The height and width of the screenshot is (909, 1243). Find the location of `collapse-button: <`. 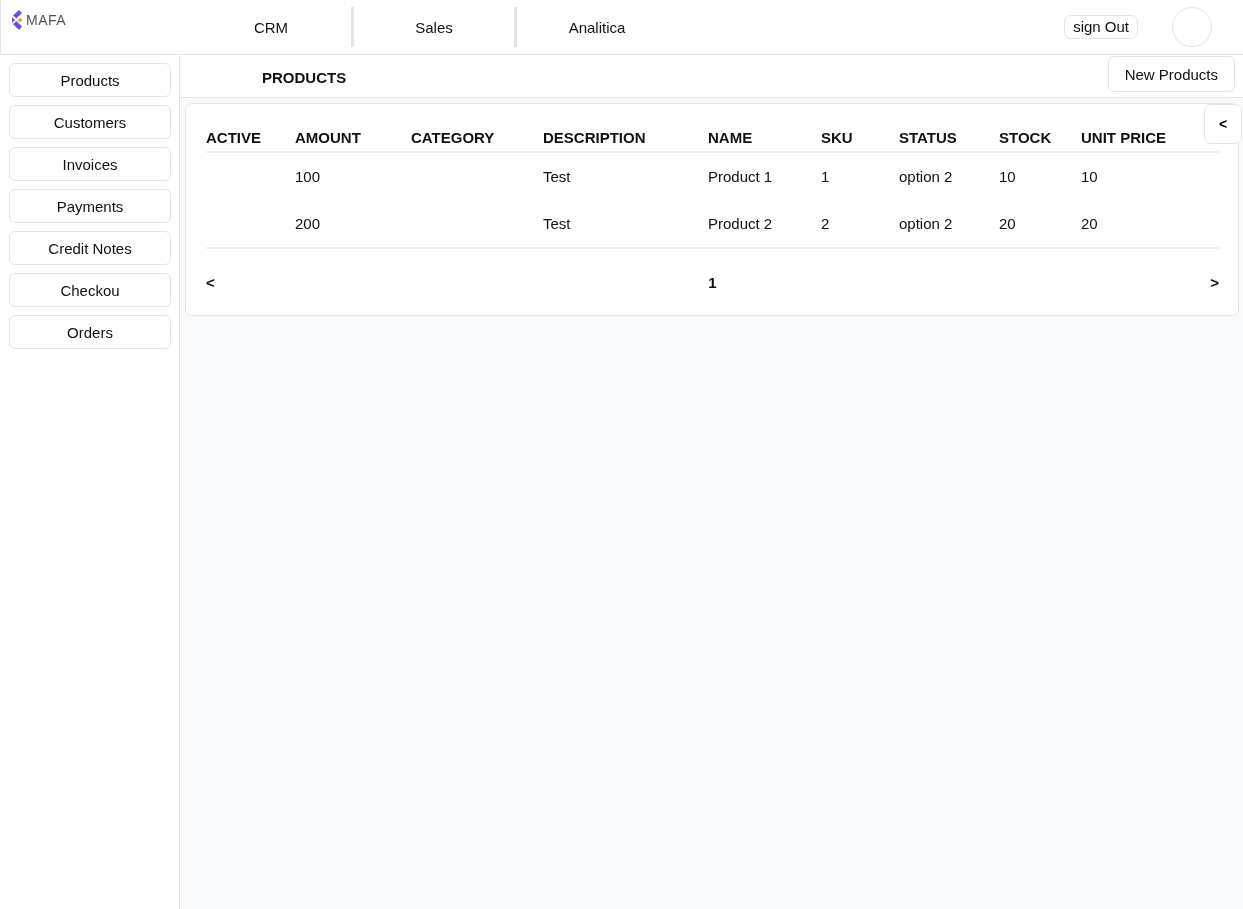

collapse-button: < is located at coordinates (1223, 124).